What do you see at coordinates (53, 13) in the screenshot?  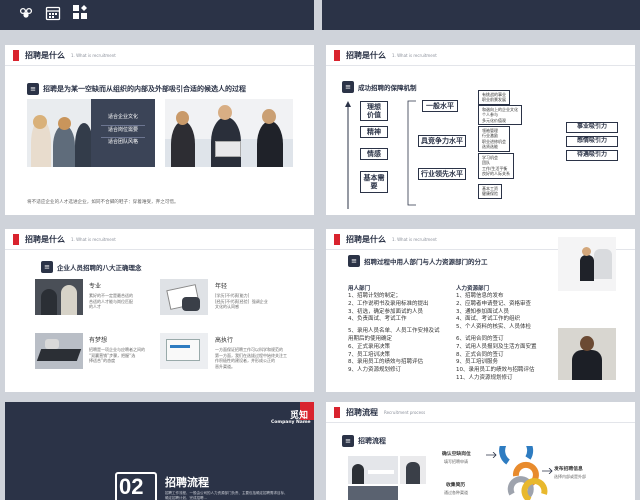 I see `calendar-icon` at bounding box center [53, 13].